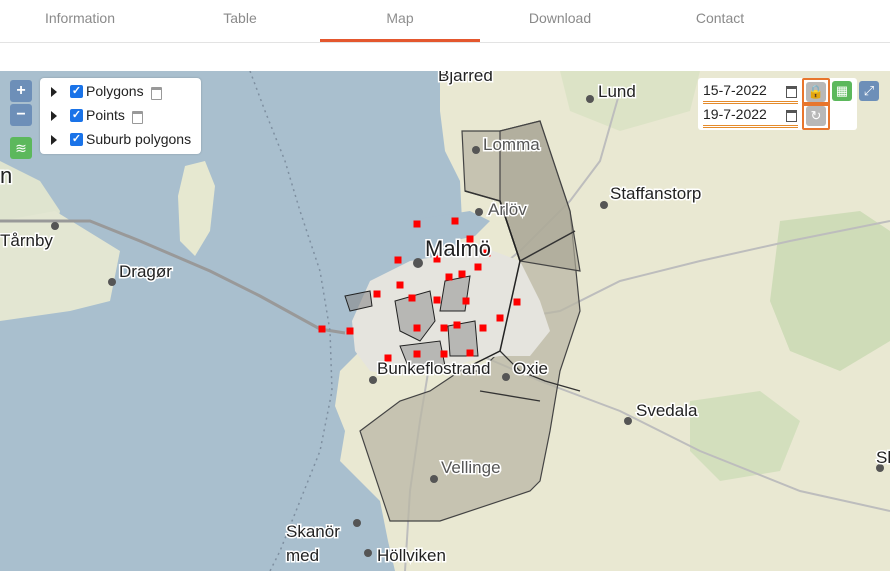 This screenshot has height=571, width=890. Describe the element at coordinates (21, 91) in the screenshot. I see `zoom-in-button: +` at that location.